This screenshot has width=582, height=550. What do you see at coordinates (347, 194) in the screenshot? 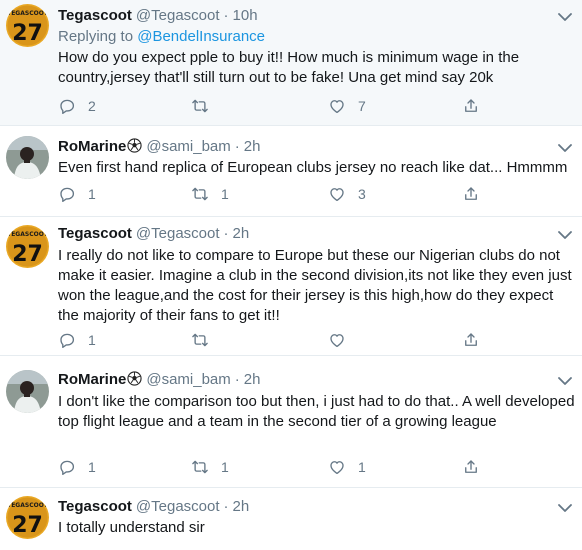
I see `like-button: 3` at bounding box center [347, 194].